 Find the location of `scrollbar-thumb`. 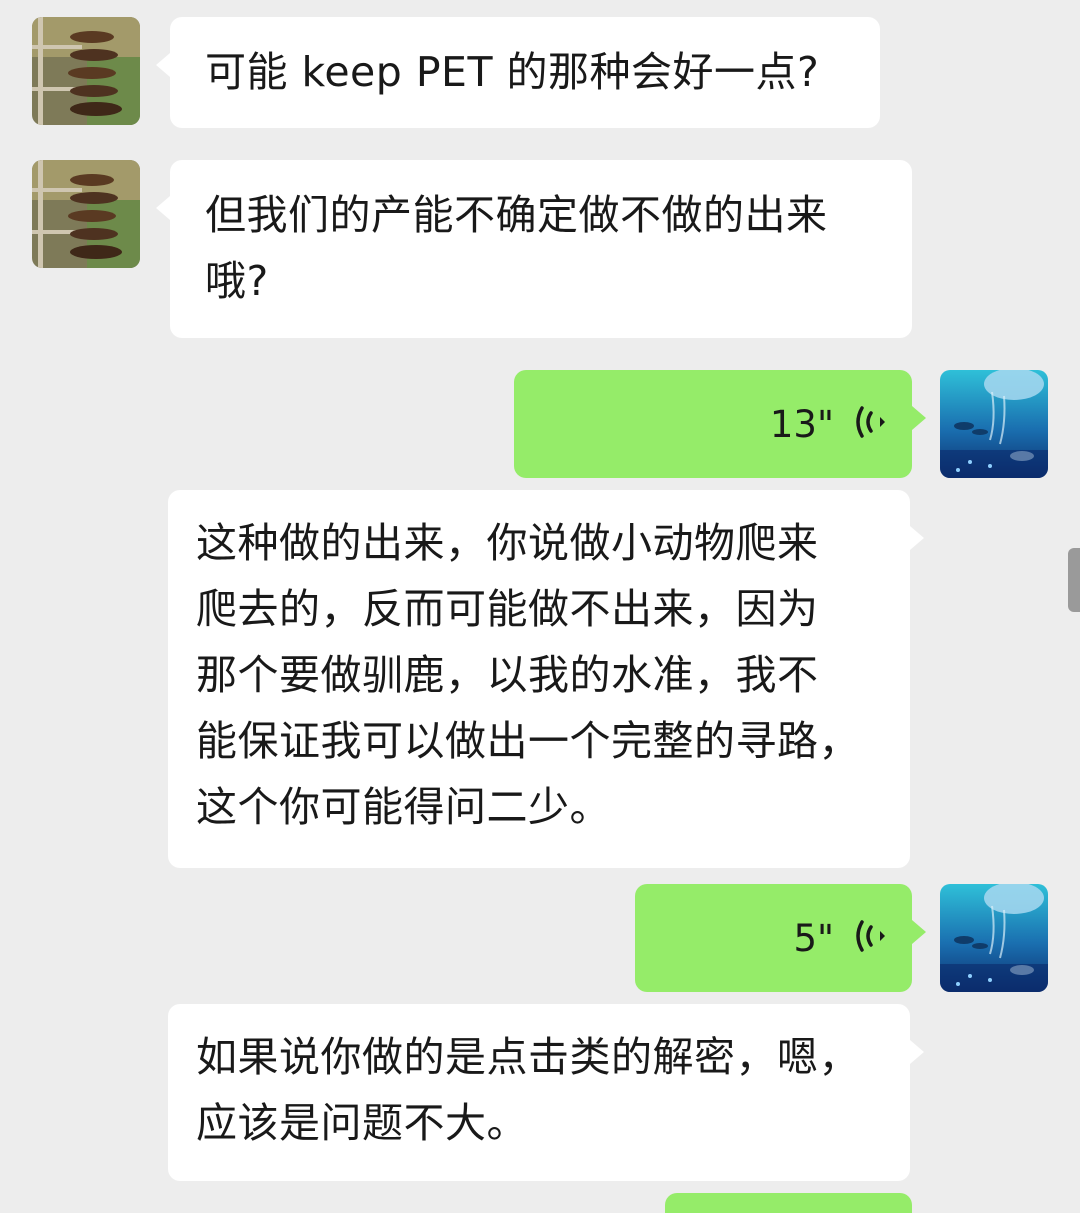

scrollbar-thumb is located at coordinates (1074, 580).